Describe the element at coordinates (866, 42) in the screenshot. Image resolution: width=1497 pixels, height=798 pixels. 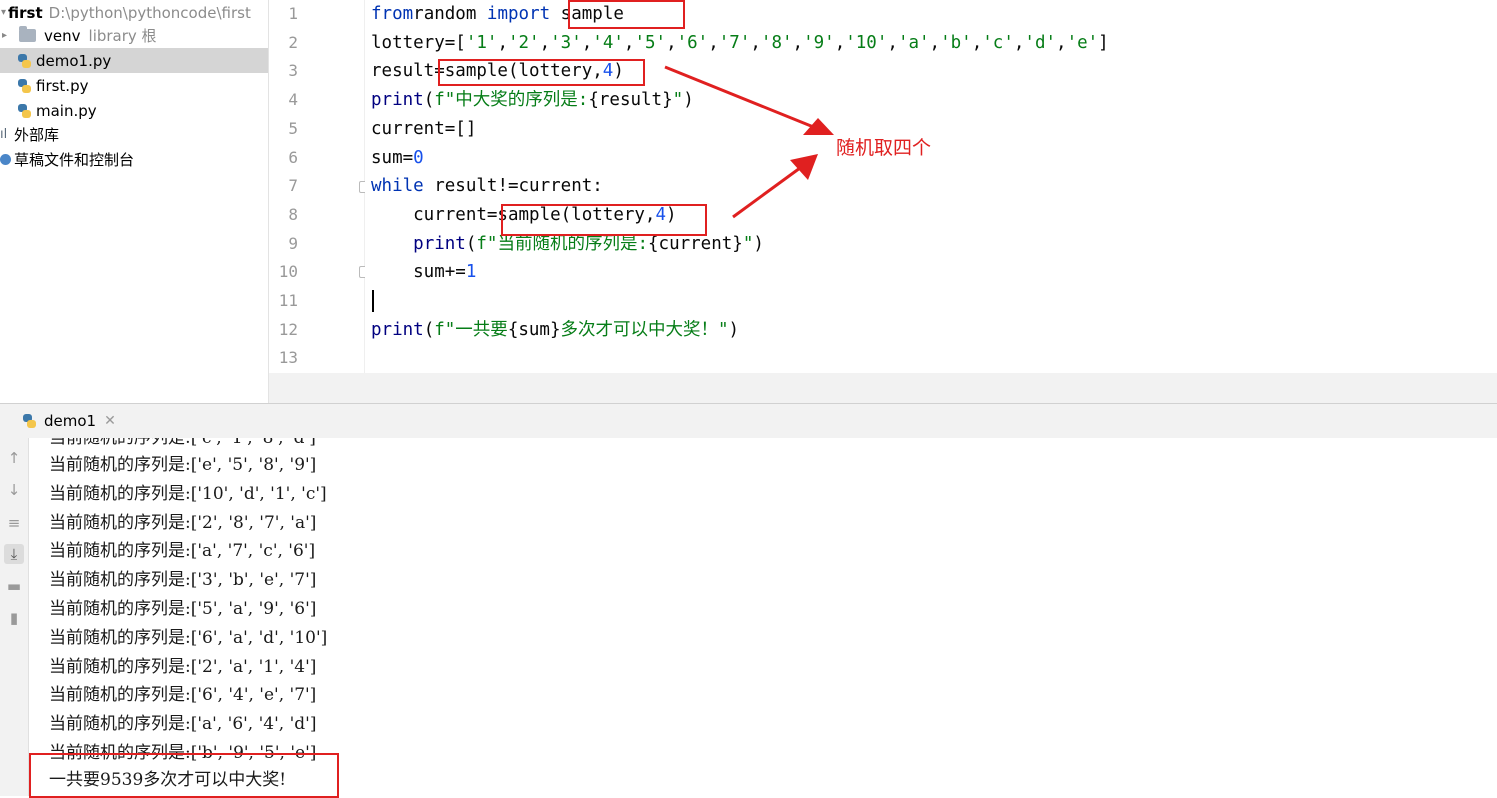
I see `code-token: '10'` at that location.